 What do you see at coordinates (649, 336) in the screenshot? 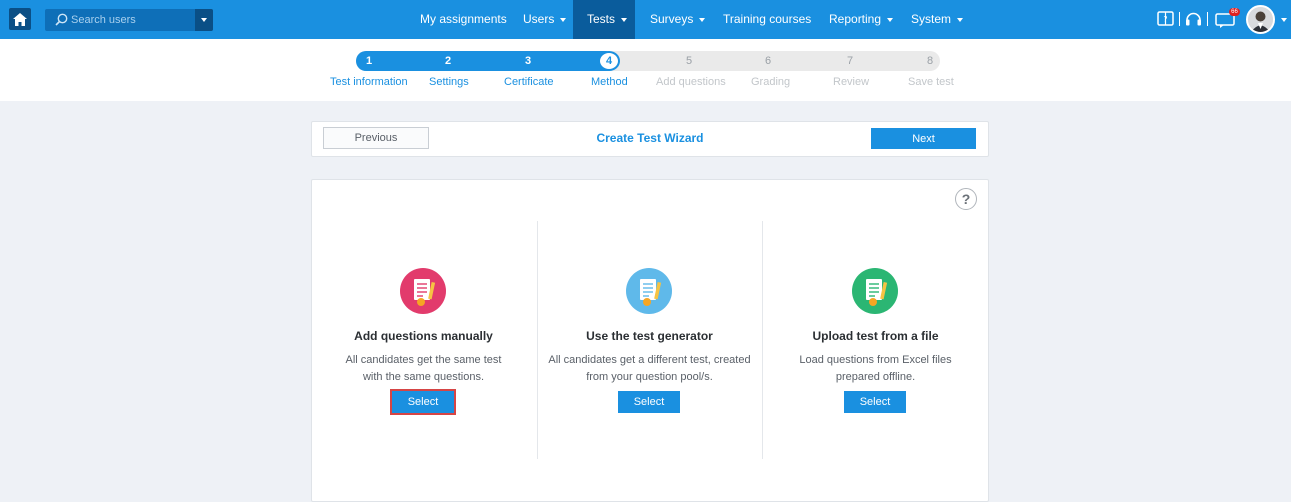
I see `option-title-generator: Use the test generator` at bounding box center [649, 336].